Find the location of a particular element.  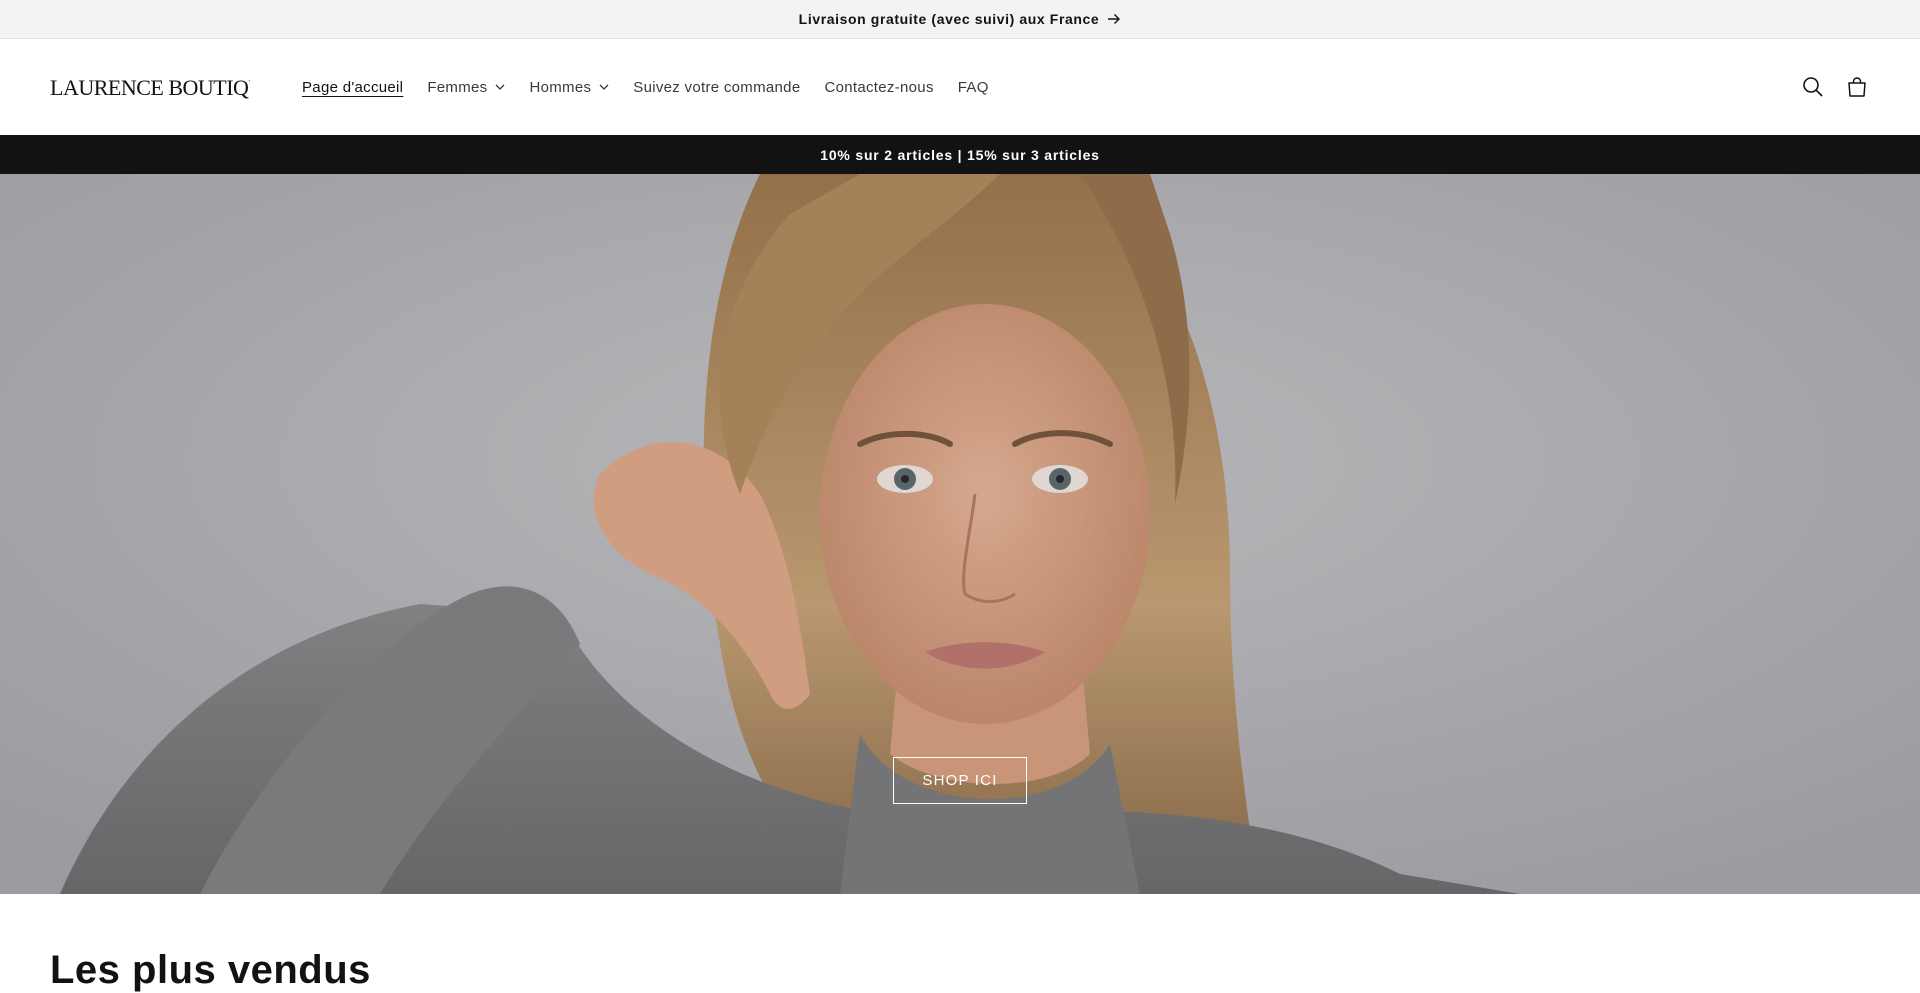

nav-item-femmes: Femmes is located at coordinates (466, 87).